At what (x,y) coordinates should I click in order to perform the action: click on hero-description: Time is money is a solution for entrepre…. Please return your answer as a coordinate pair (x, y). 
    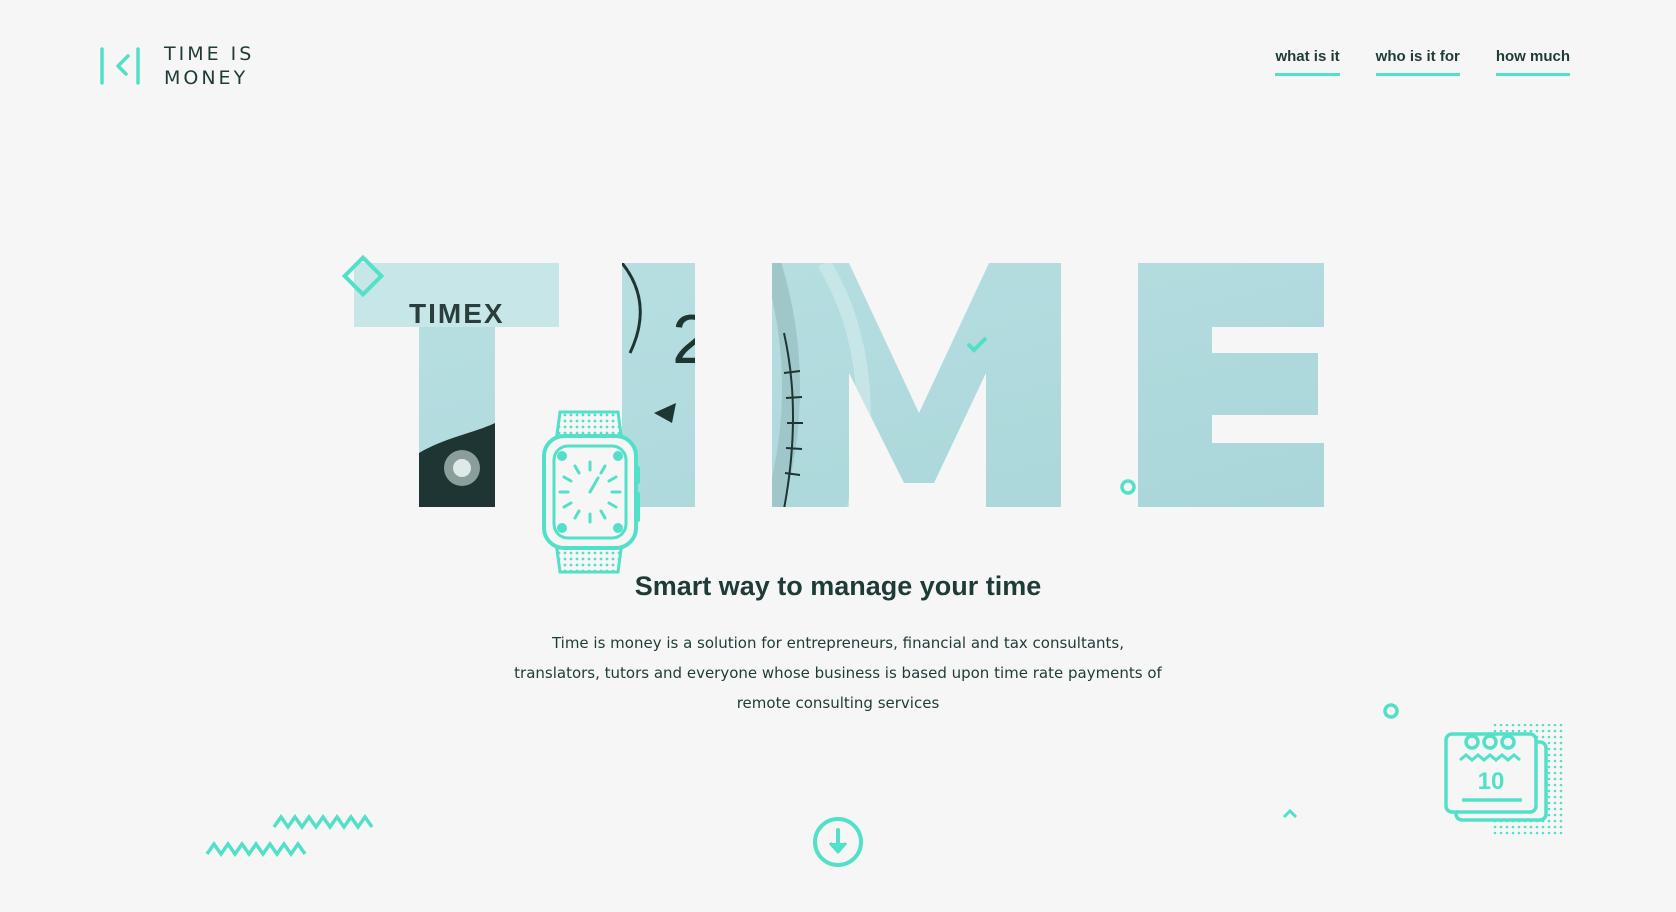
    Looking at the image, I should click on (838, 673).